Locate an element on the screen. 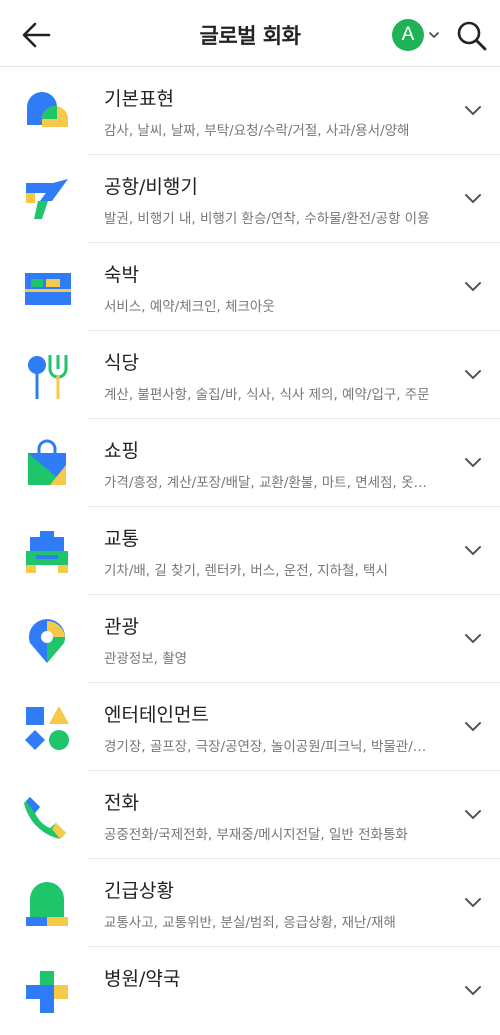 The image size is (500, 1035). category-title: 쇼핑 is located at coordinates (121, 451).